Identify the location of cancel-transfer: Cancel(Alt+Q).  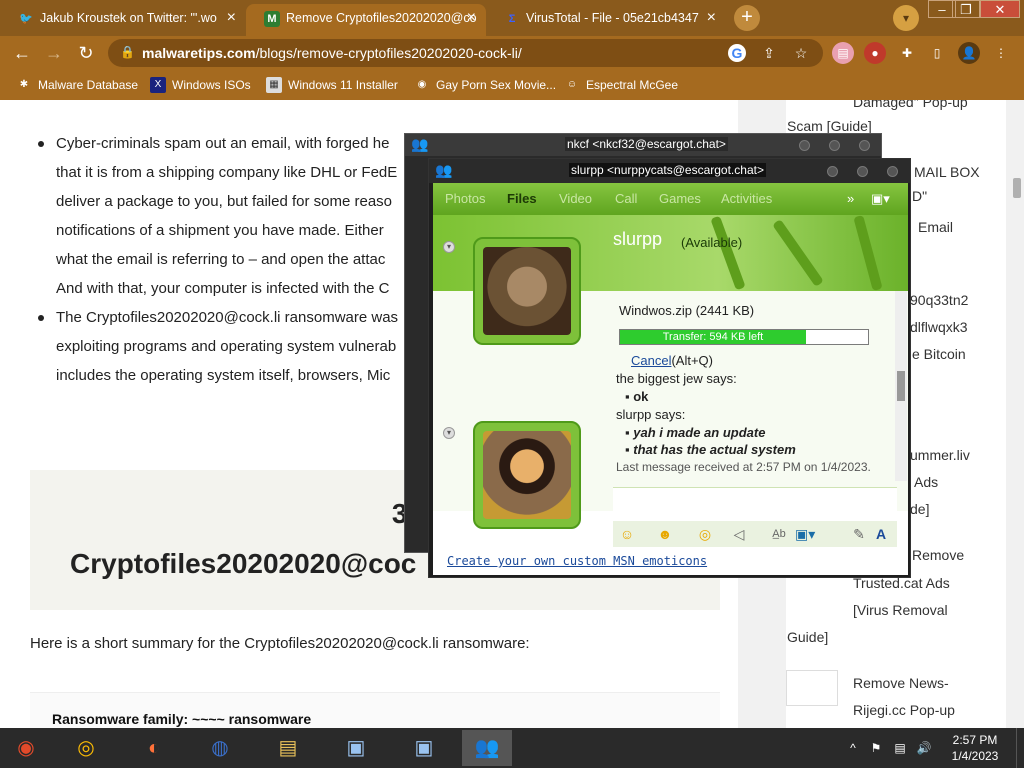
(672, 360).